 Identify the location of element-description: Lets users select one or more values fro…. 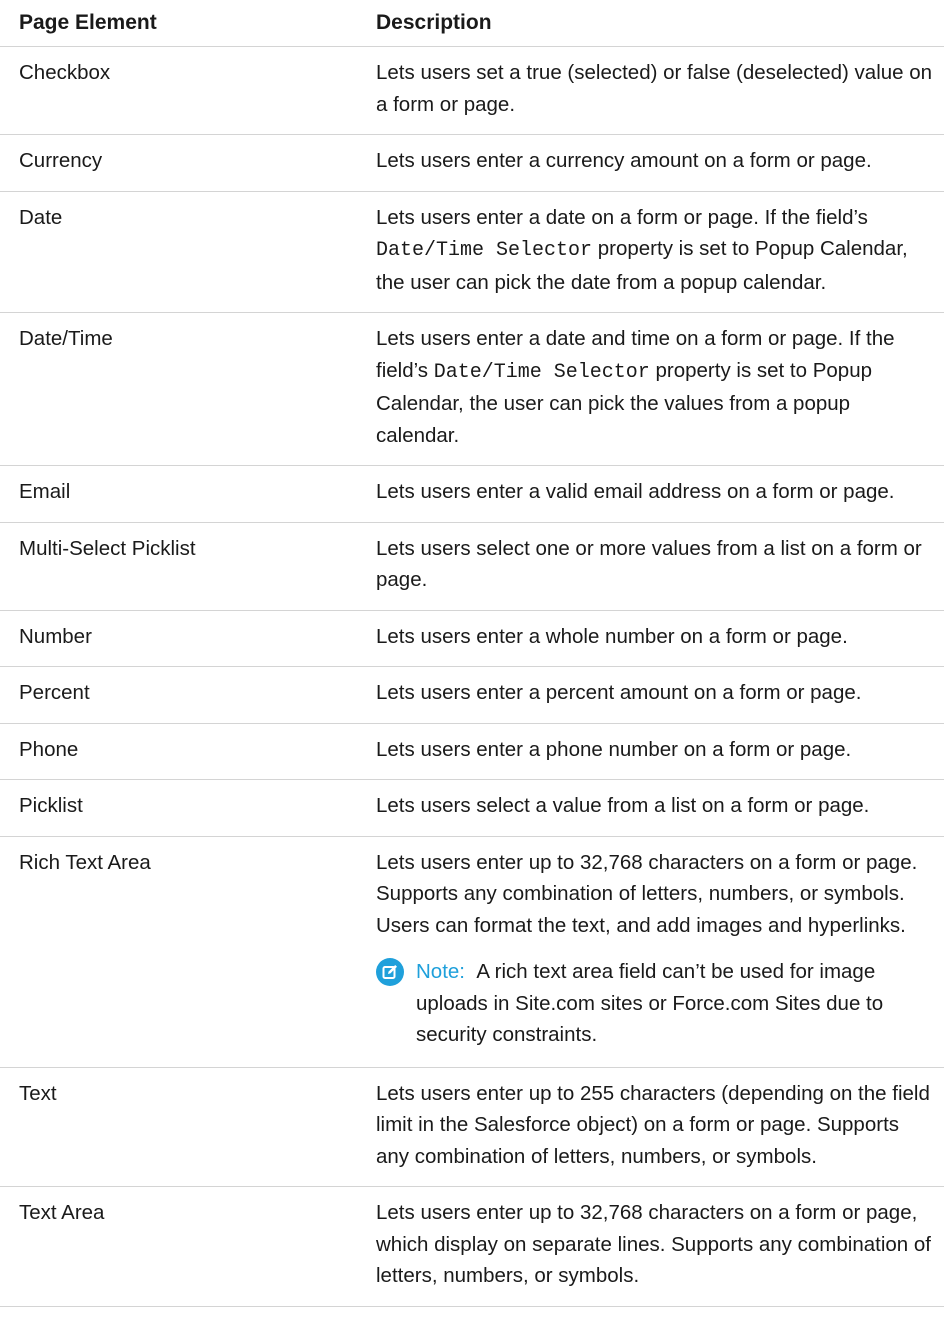
(650, 566).